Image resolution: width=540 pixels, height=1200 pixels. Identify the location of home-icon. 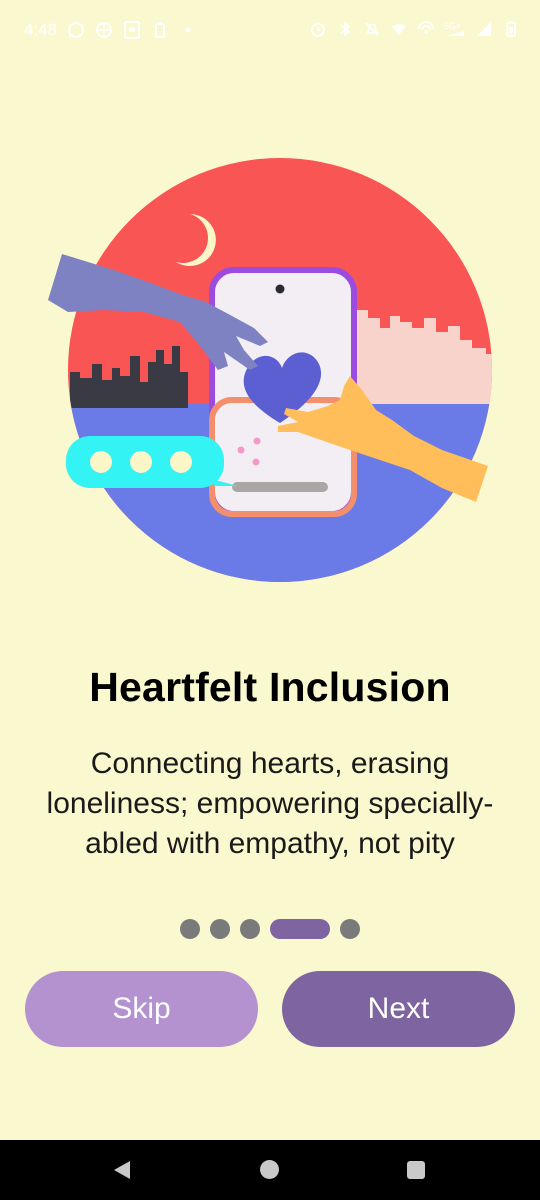
(269, 1169).